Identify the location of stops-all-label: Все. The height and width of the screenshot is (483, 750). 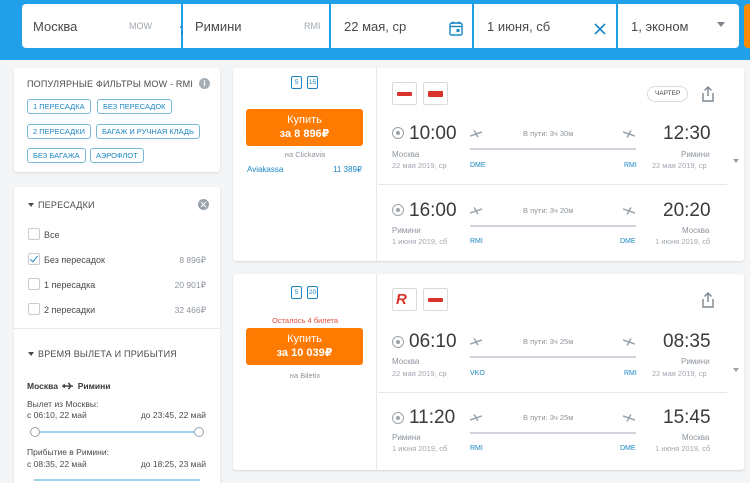
(52, 235).